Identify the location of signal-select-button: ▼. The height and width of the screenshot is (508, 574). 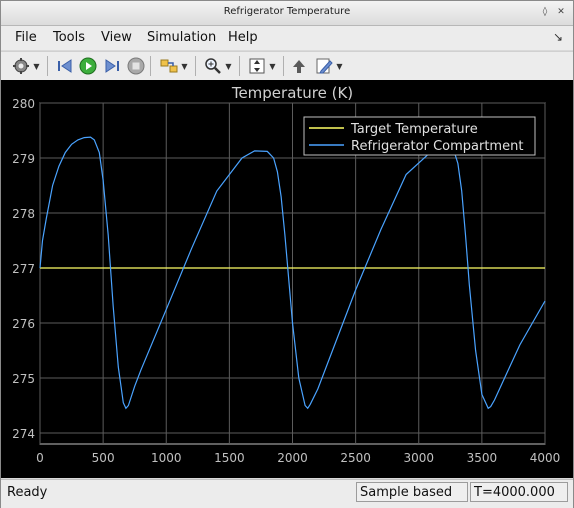
(174, 66).